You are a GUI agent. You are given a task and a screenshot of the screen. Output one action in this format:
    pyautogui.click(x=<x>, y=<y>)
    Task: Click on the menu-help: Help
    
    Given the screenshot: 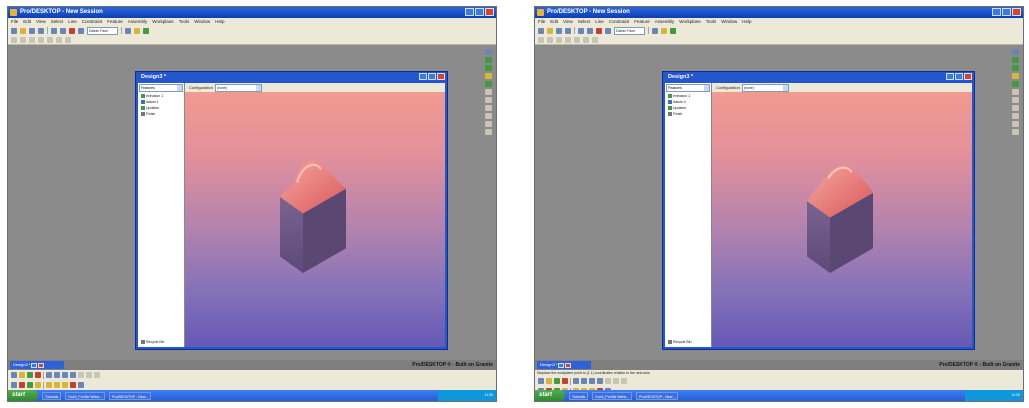 What is the action you would take?
    pyautogui.click(x=746, y=22)
    